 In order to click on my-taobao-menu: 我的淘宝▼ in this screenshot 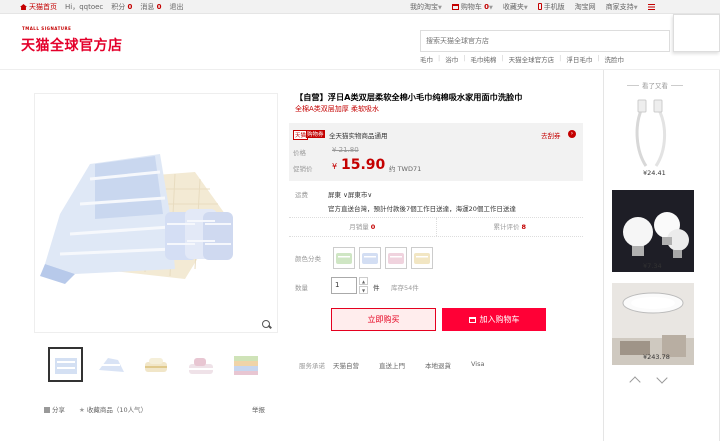, I will do `click(426, 7)`.